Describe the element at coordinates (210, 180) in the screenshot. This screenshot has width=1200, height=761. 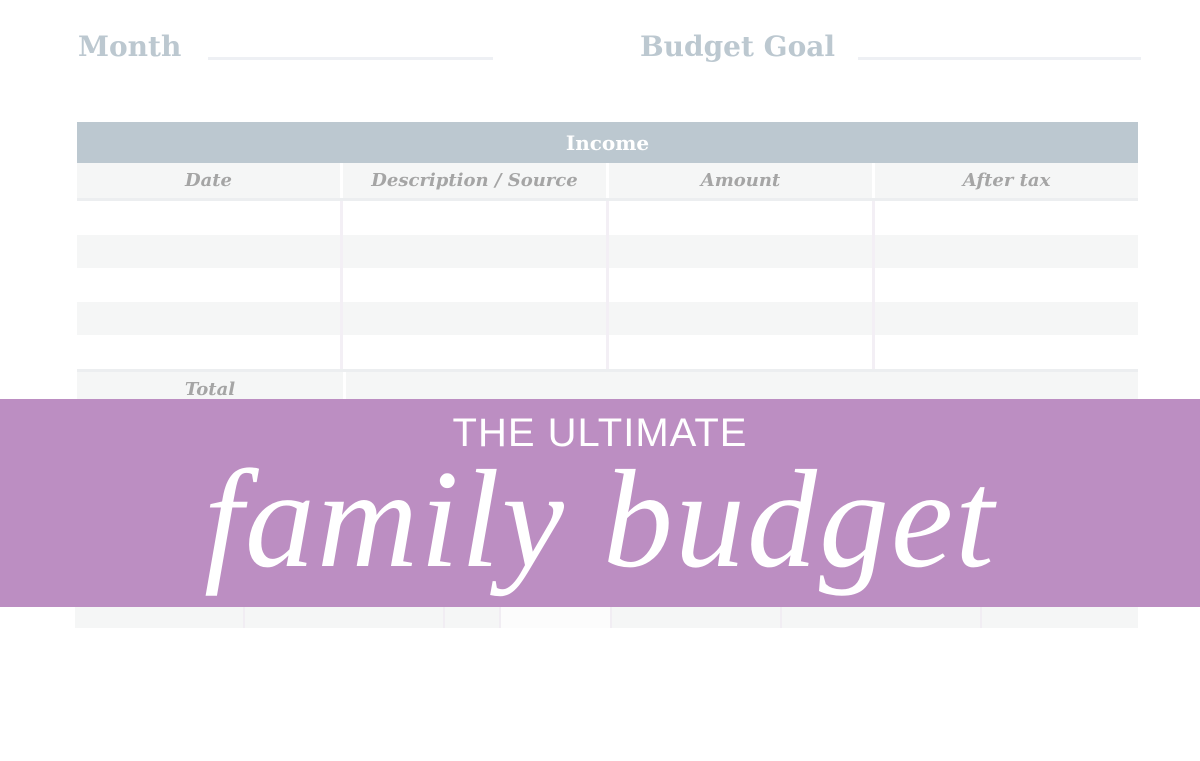
I see `column-header-date: Date` at that location.